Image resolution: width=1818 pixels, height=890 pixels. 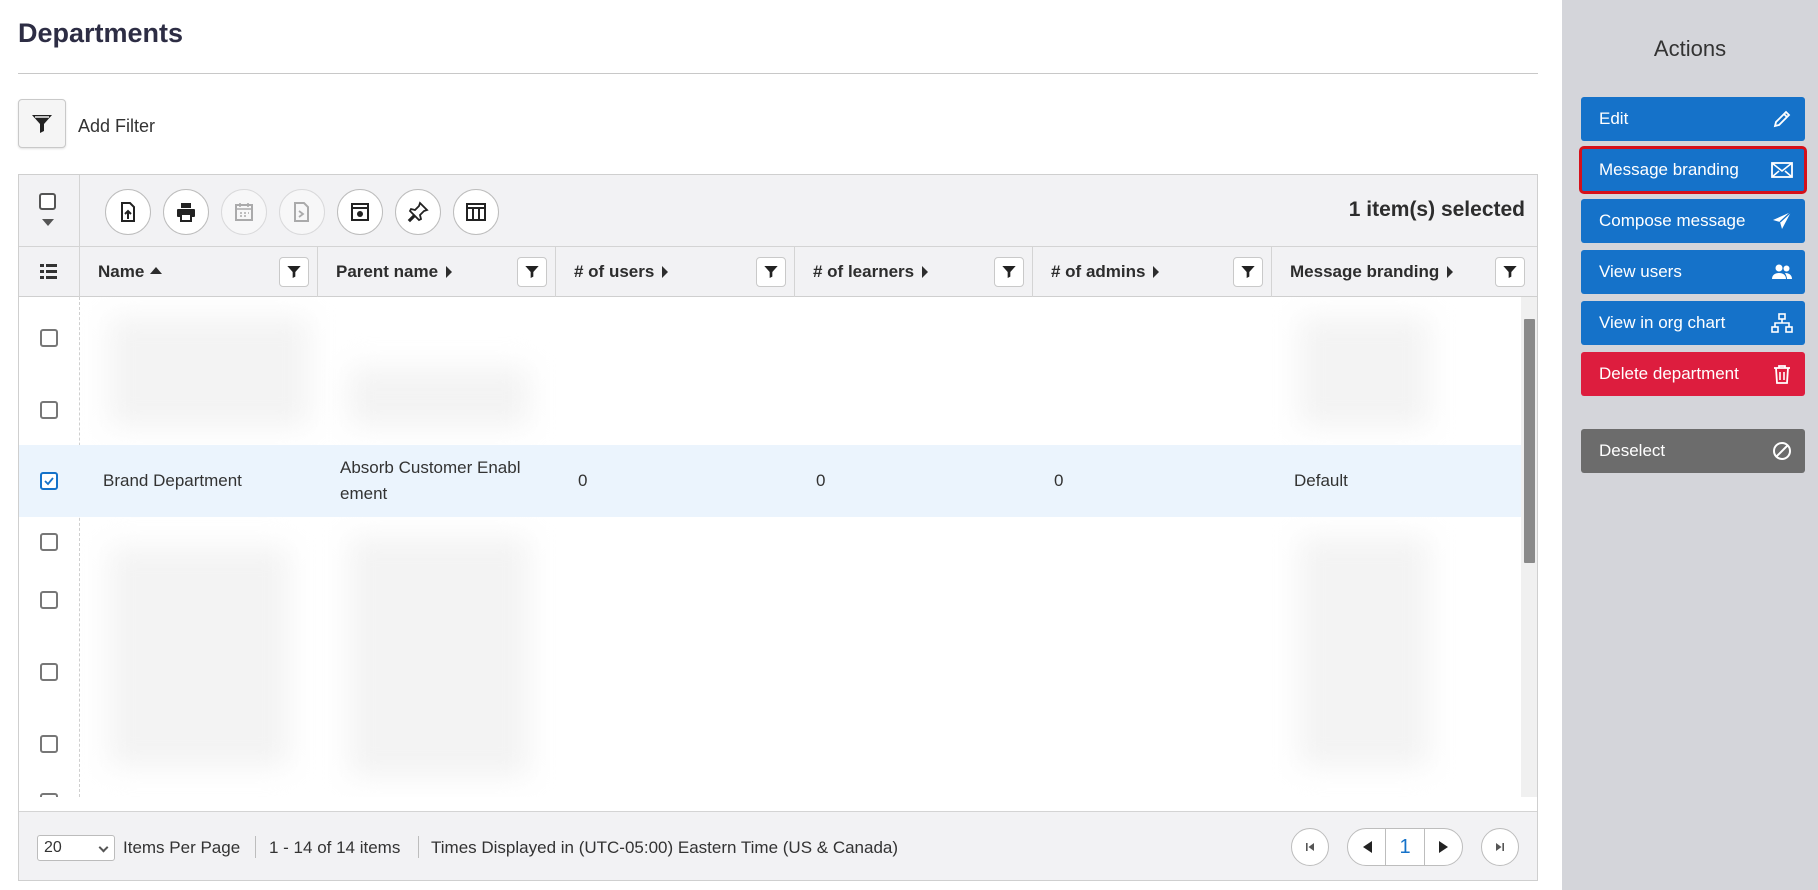 I want to click on title-divider, so click(x=778, y=73).